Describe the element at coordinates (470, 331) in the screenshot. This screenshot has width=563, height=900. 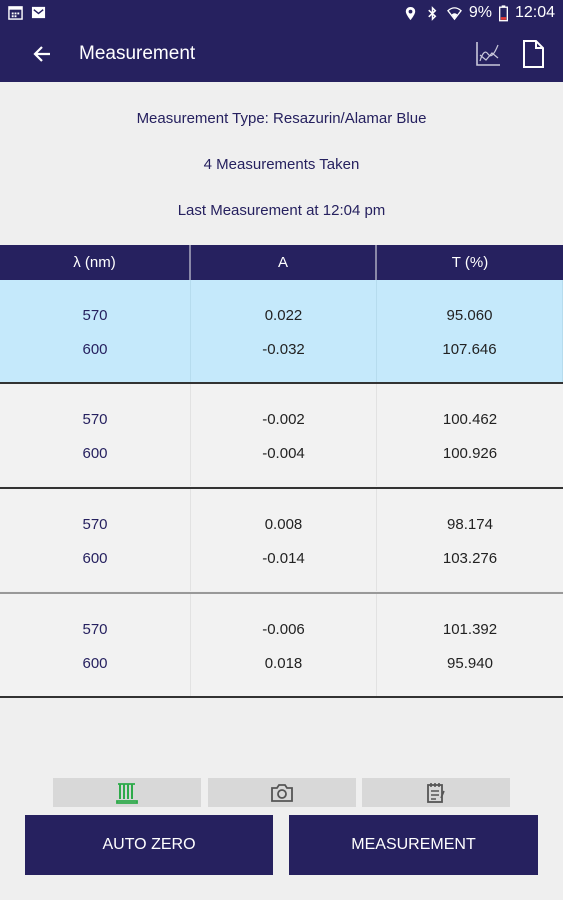
I see `transmittance-cell: 95.060 107.646` at that location.